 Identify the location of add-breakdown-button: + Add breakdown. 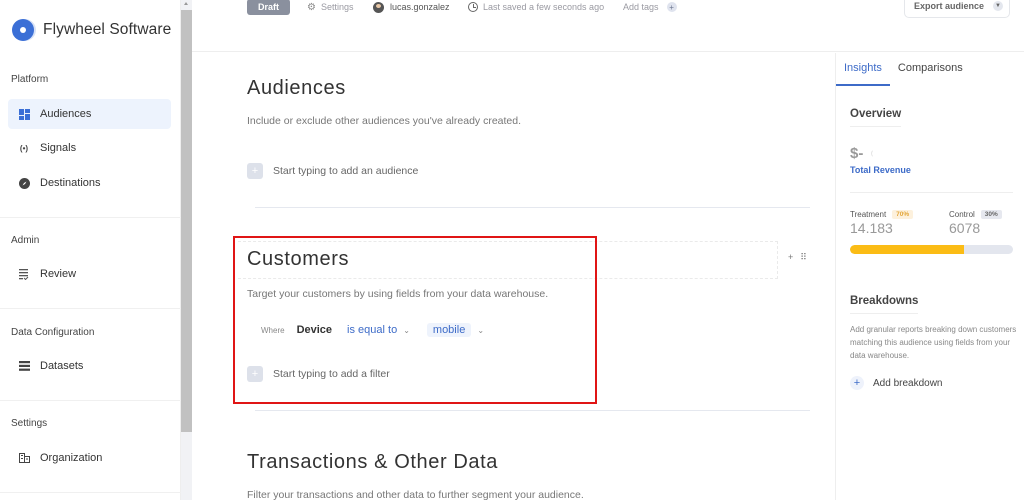
(896, 383).